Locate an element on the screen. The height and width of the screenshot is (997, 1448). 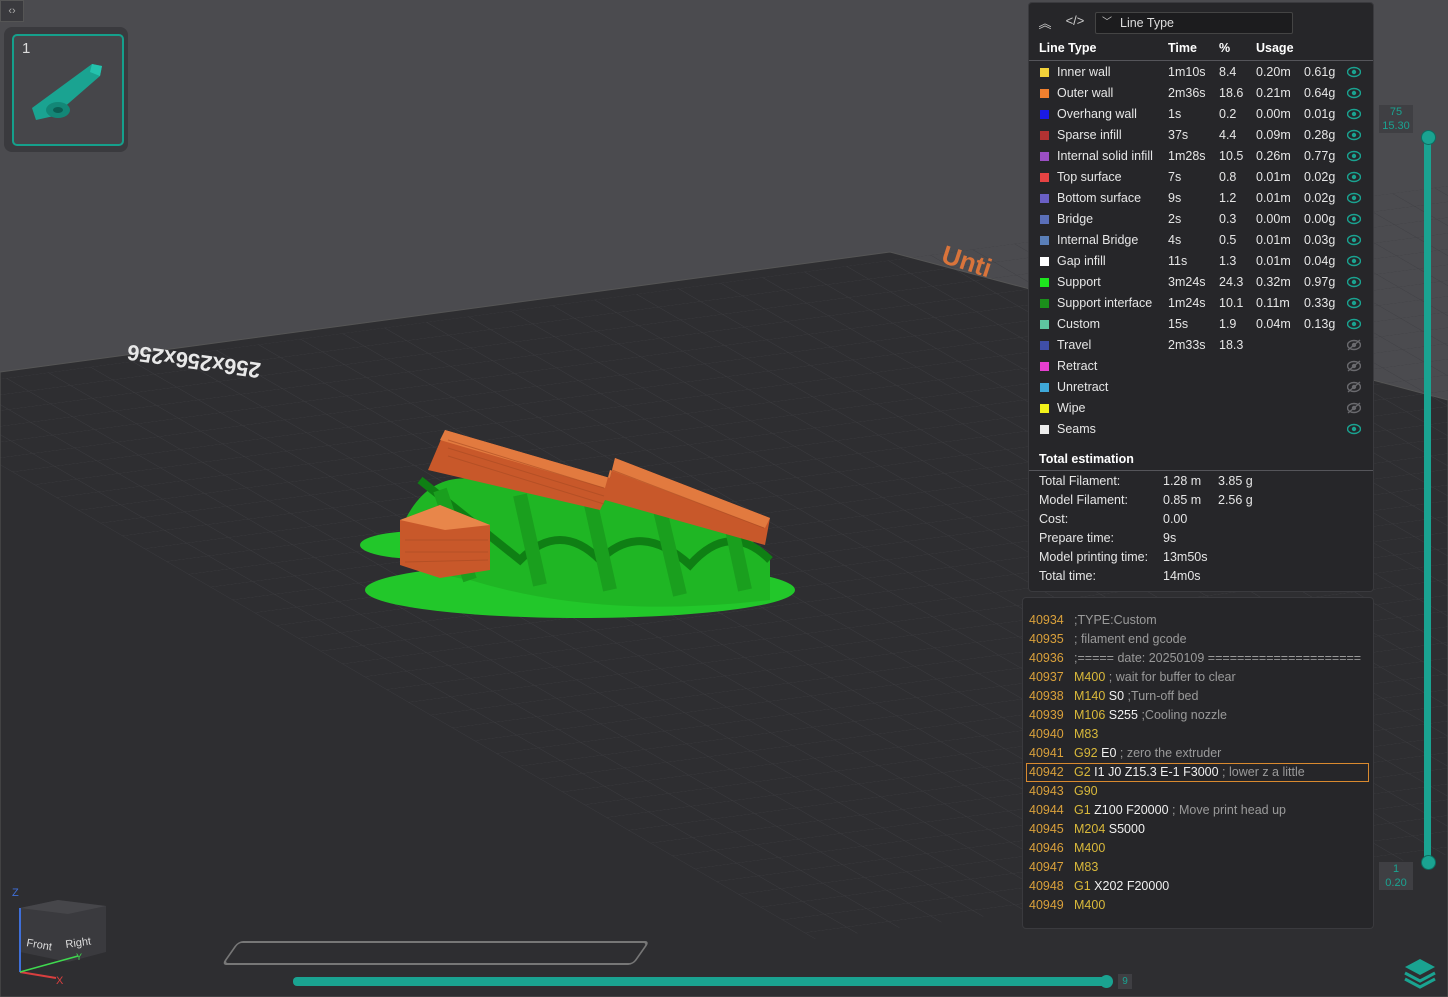
legend-toolbar: ︽ </> ﹀ Line Type is located at coordinates (1201, 21).